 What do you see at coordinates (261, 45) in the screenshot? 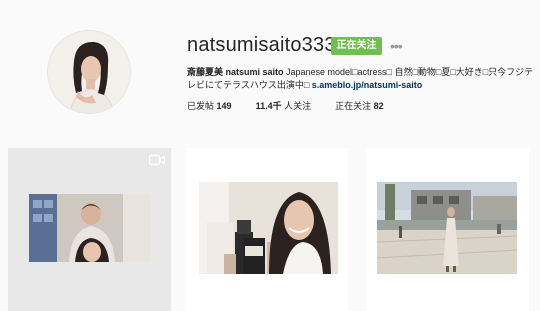
I see `profile-username: natsumisaito333` at bounding box center [261, 45].